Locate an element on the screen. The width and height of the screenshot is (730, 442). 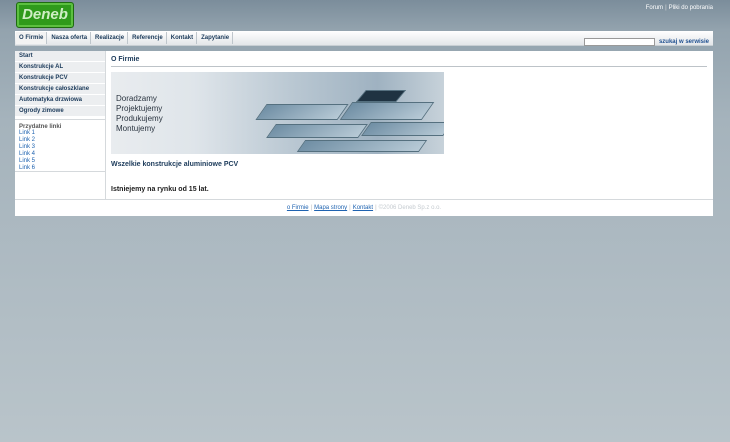
sidebar-link-3: Link 3 is located at coordinates (60, 147).